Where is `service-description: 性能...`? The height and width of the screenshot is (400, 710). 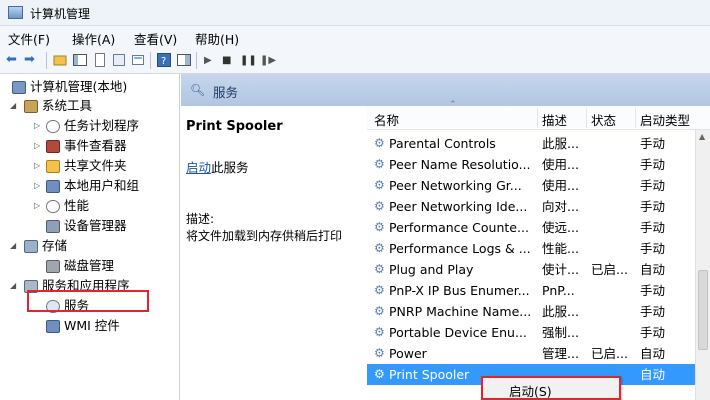
service-description: 性能... is located at coordinates (560, 248).